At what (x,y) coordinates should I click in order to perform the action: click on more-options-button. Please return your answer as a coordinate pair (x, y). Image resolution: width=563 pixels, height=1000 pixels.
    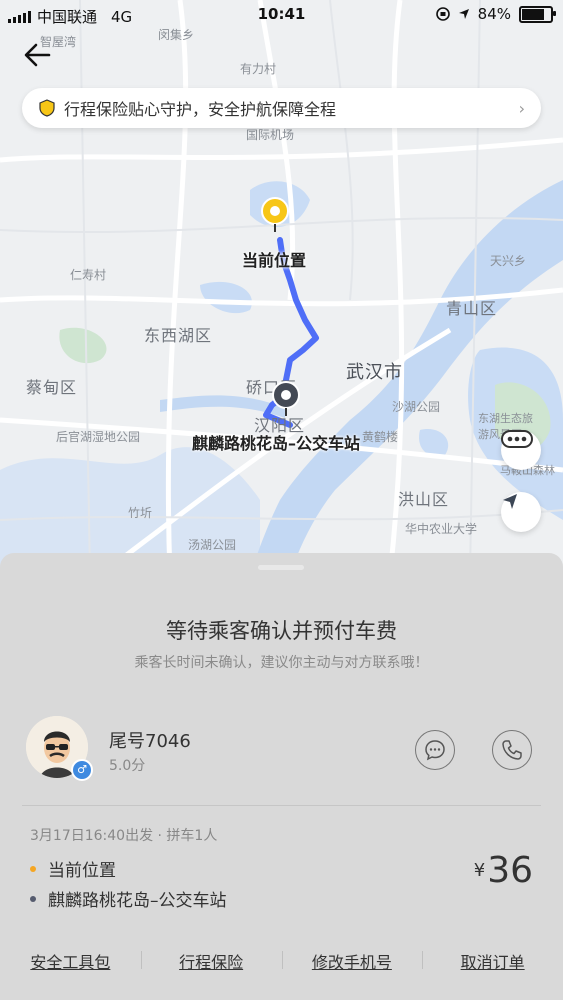
    Looking at the image, I should click on (521, 450).